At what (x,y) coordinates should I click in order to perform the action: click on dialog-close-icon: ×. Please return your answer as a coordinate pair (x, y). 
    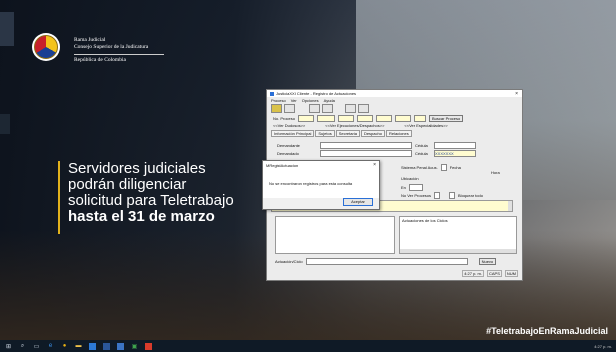
    Looking at the image, I should click on (374, 165).